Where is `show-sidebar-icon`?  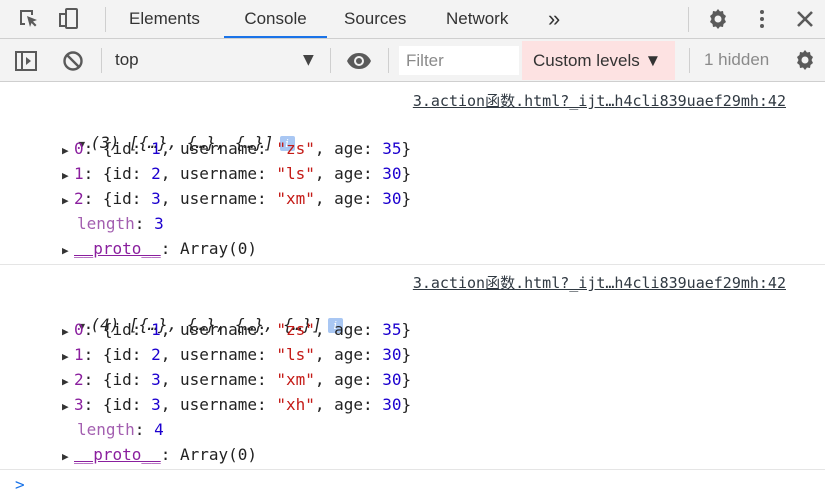
show-sidebar-icon is located at coordinates (26, 63).